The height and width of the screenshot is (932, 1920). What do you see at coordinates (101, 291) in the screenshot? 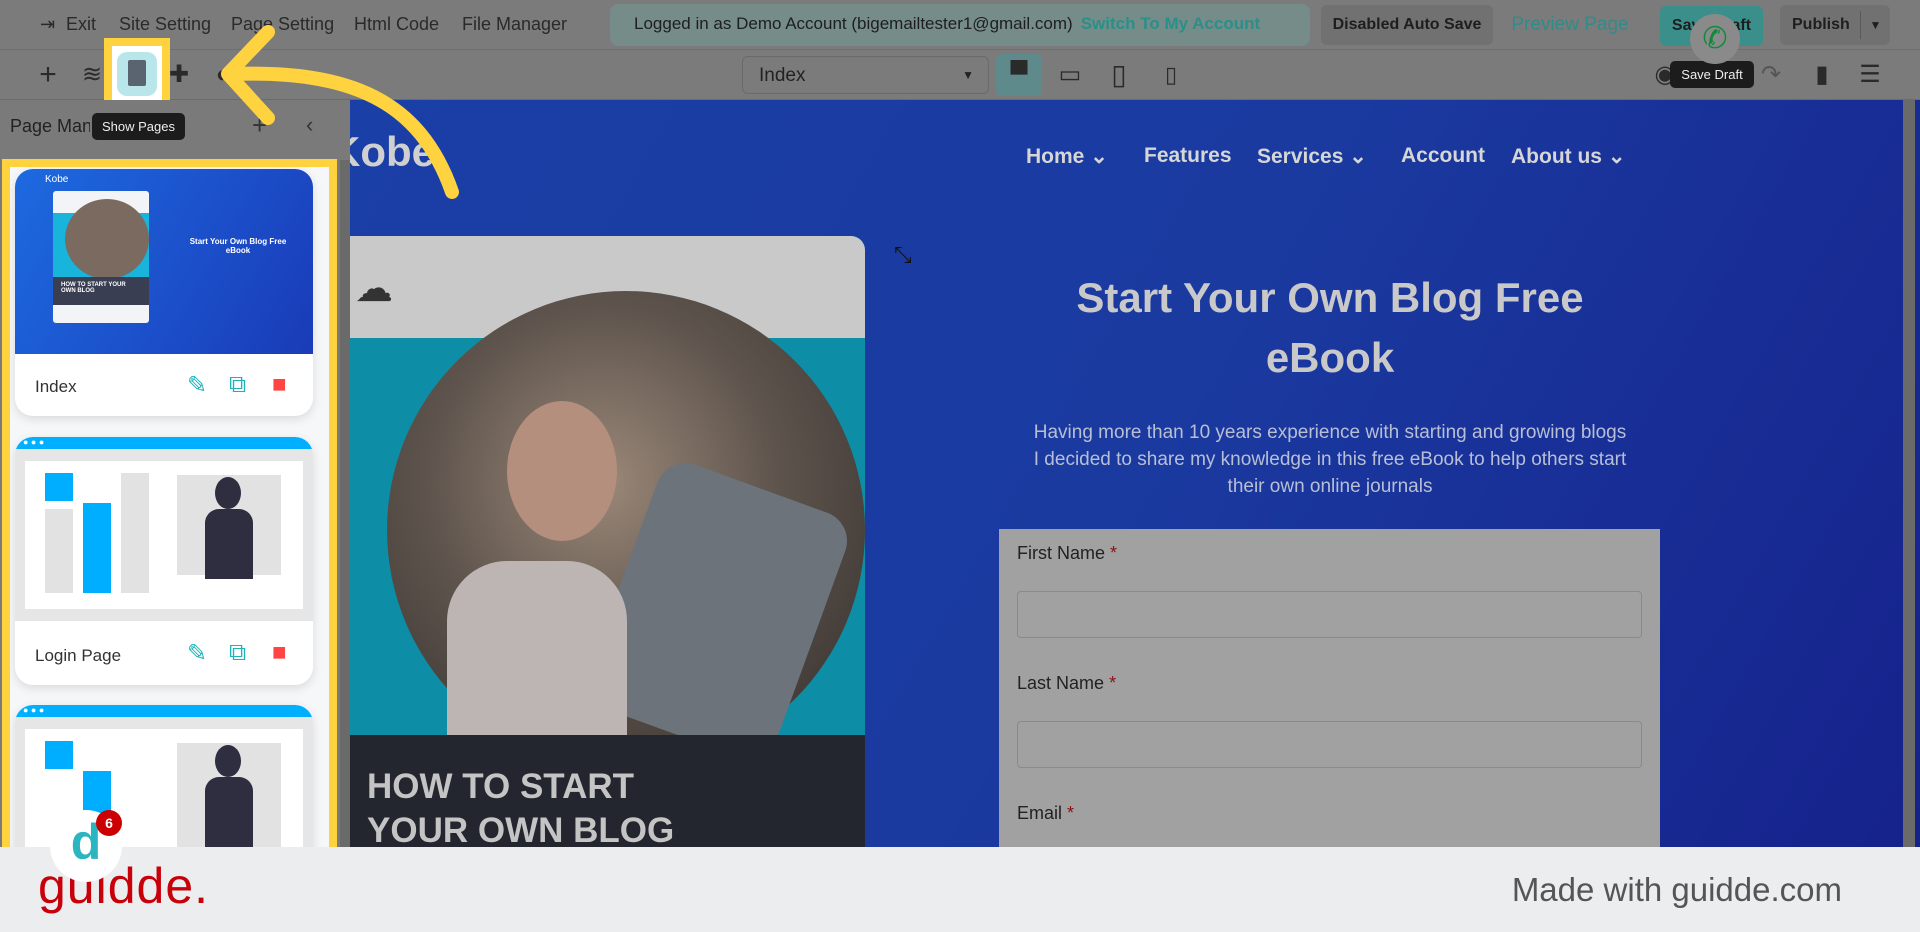
I see `thumb-book-title: HOW TO START YOUR OWN BLOG` at bounding box center [101, 291].